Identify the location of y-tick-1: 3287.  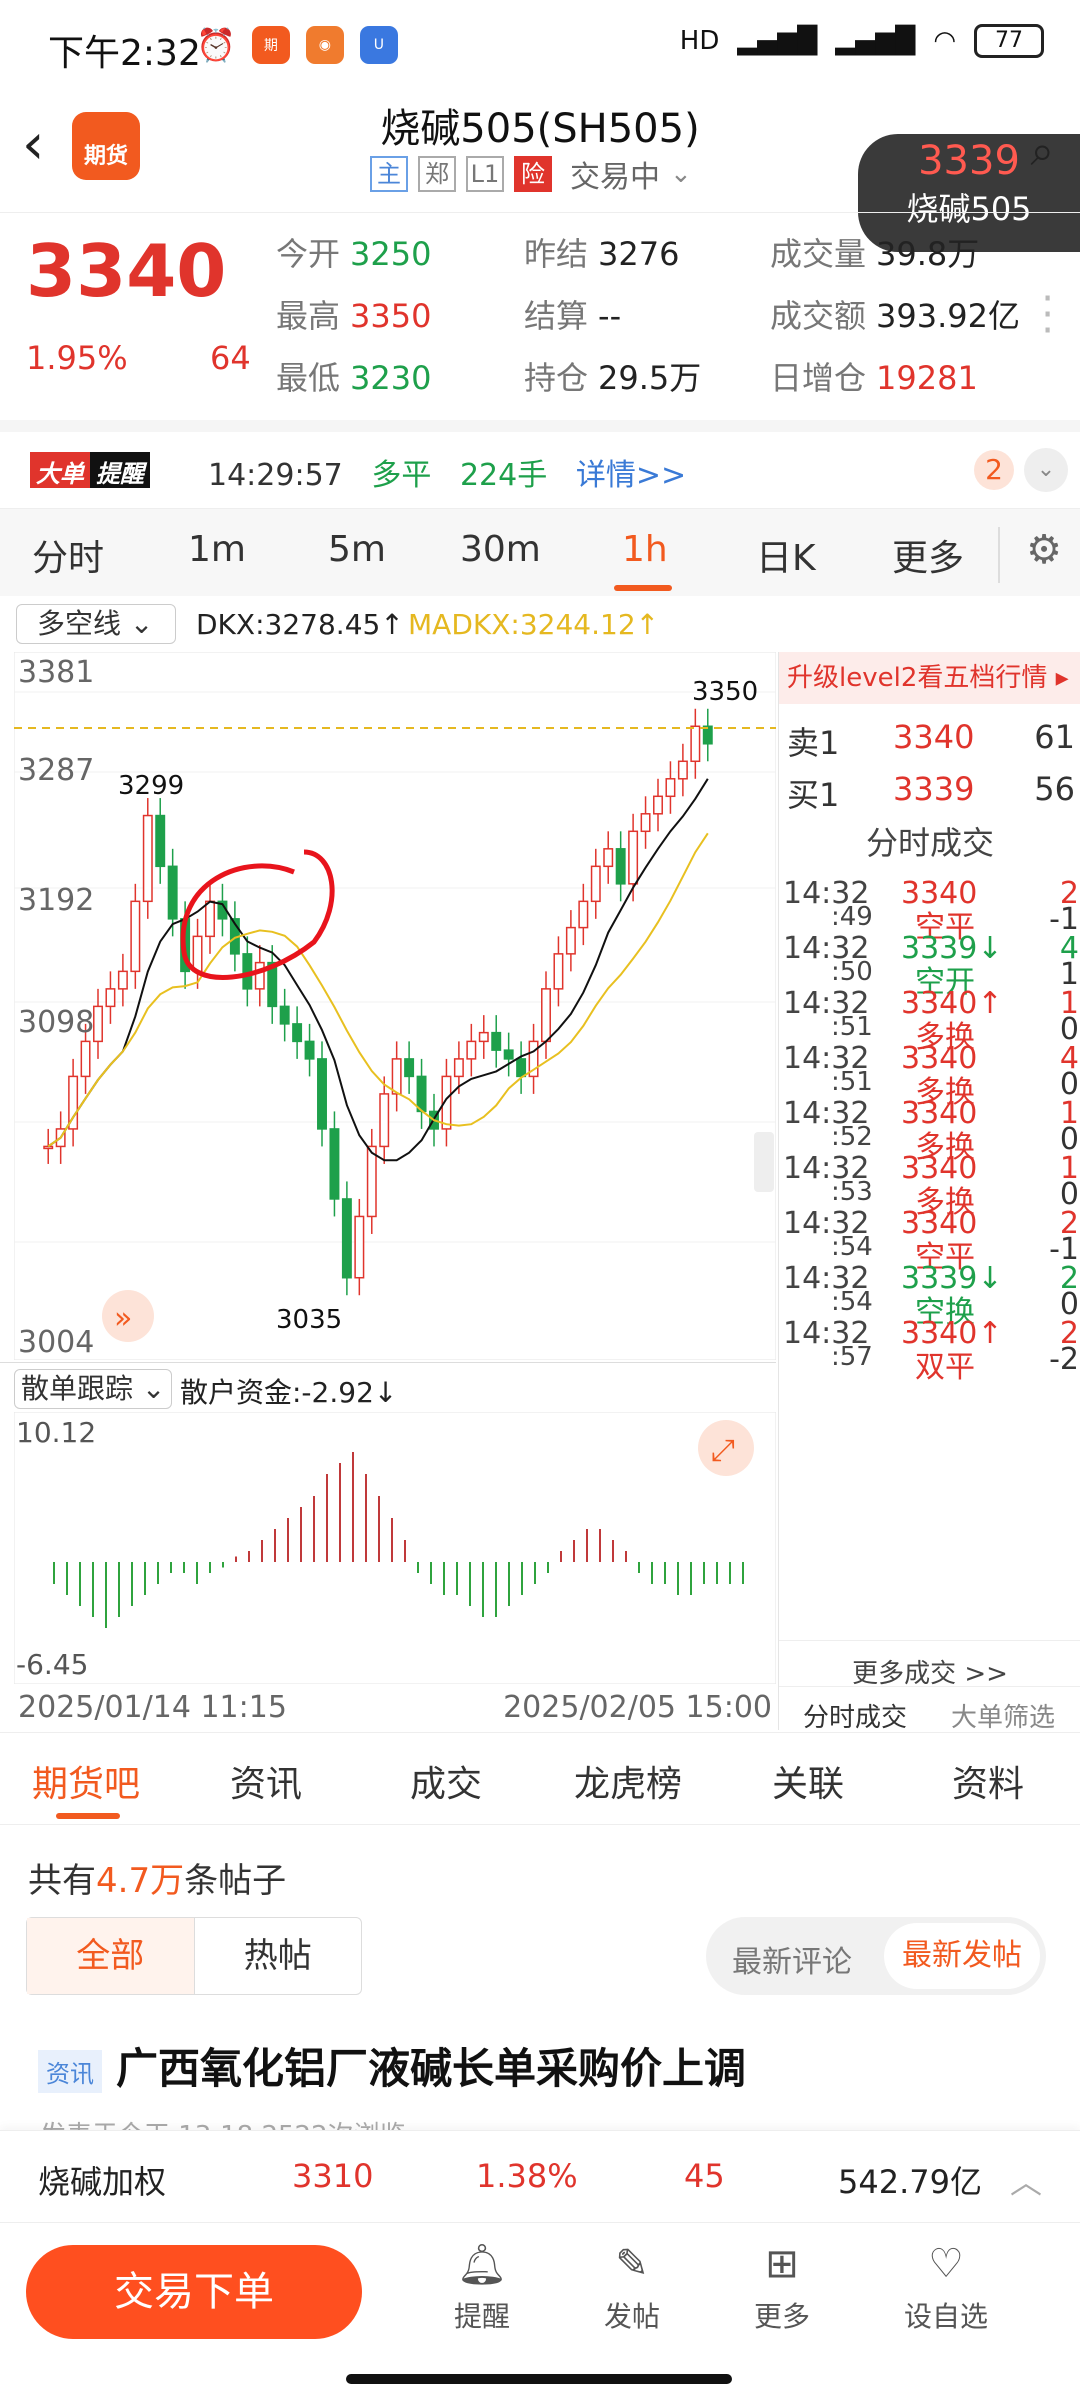
(56, 770).